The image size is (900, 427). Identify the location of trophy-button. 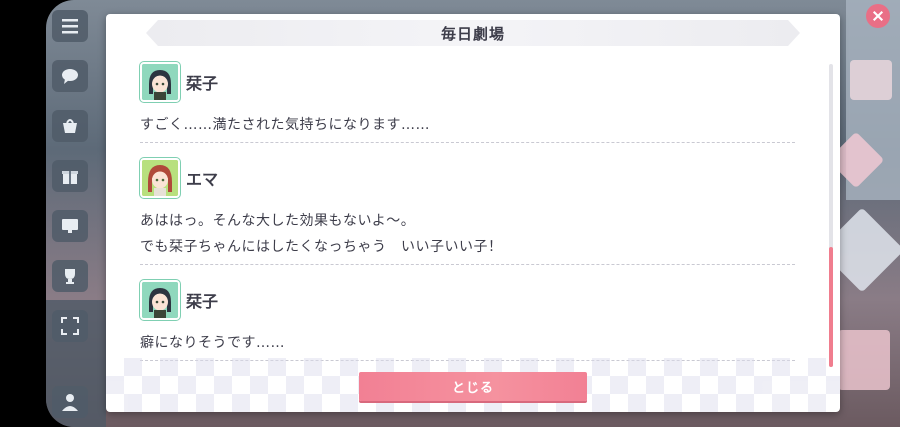
(70, 276).